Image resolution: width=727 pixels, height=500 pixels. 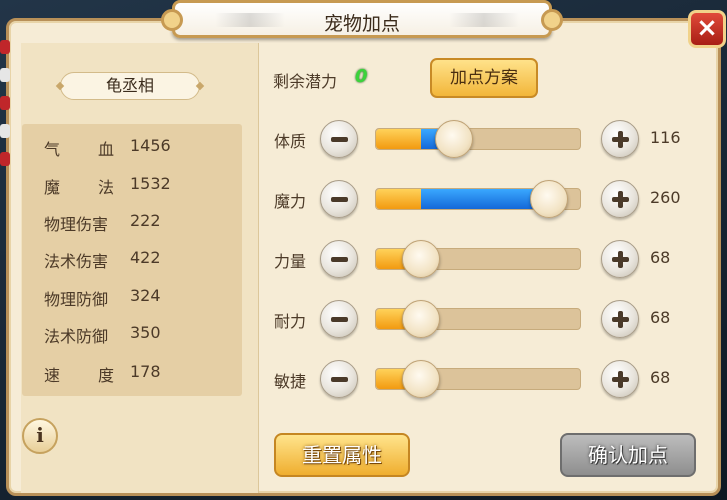 I want to click on stat-value: 422, so click(x=145, y=257).